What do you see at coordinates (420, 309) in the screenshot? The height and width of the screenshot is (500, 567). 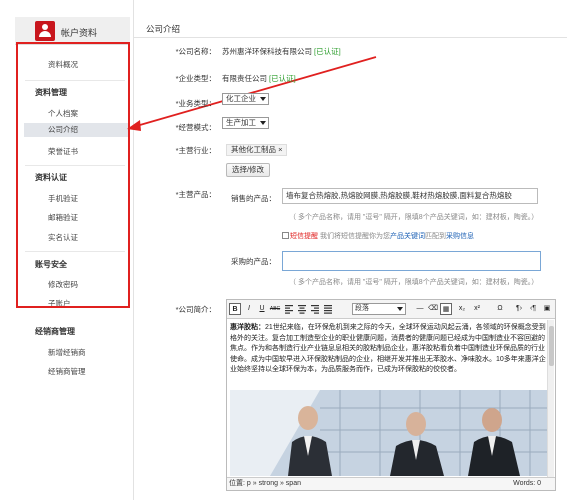 I see `horizontal-rule-icon: —` at bounding box center [420, 309].